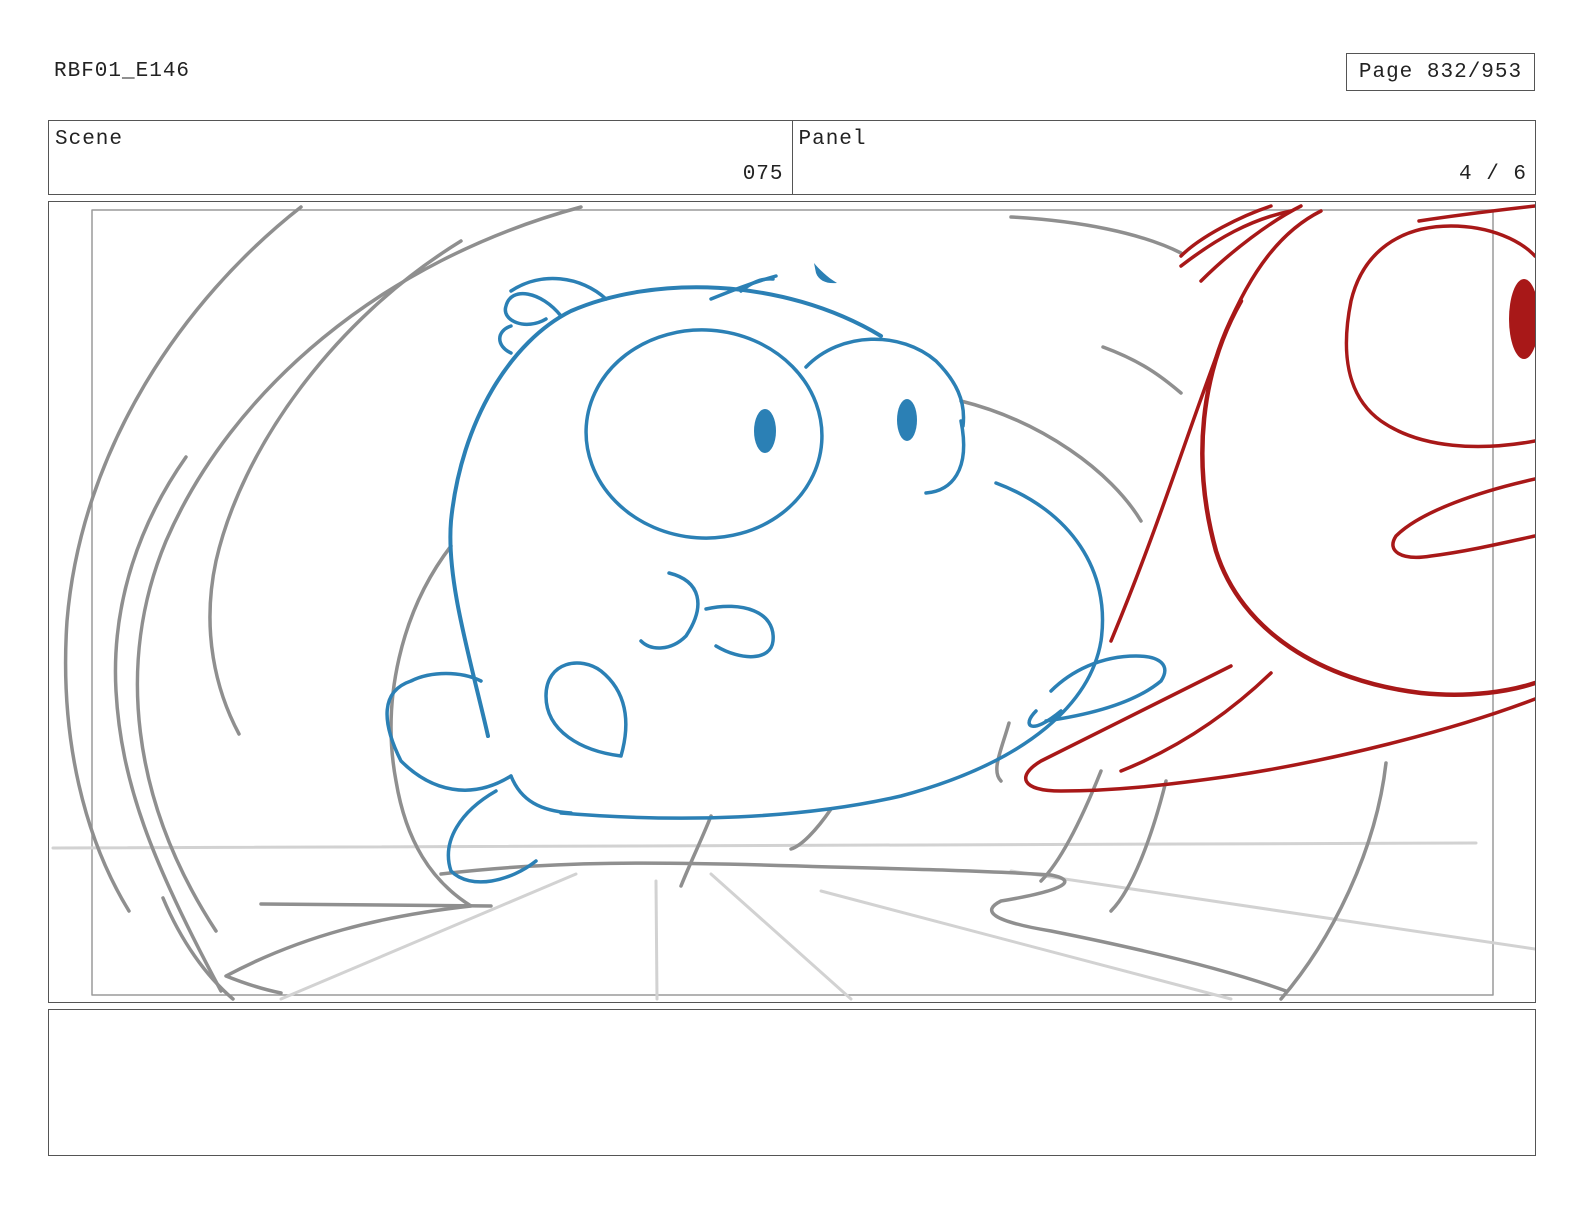 This screenshot has width=1584, height=1224. I want to click on scene-panel-header: Scene 075 Panel 4 / 6, so click(792, 157).